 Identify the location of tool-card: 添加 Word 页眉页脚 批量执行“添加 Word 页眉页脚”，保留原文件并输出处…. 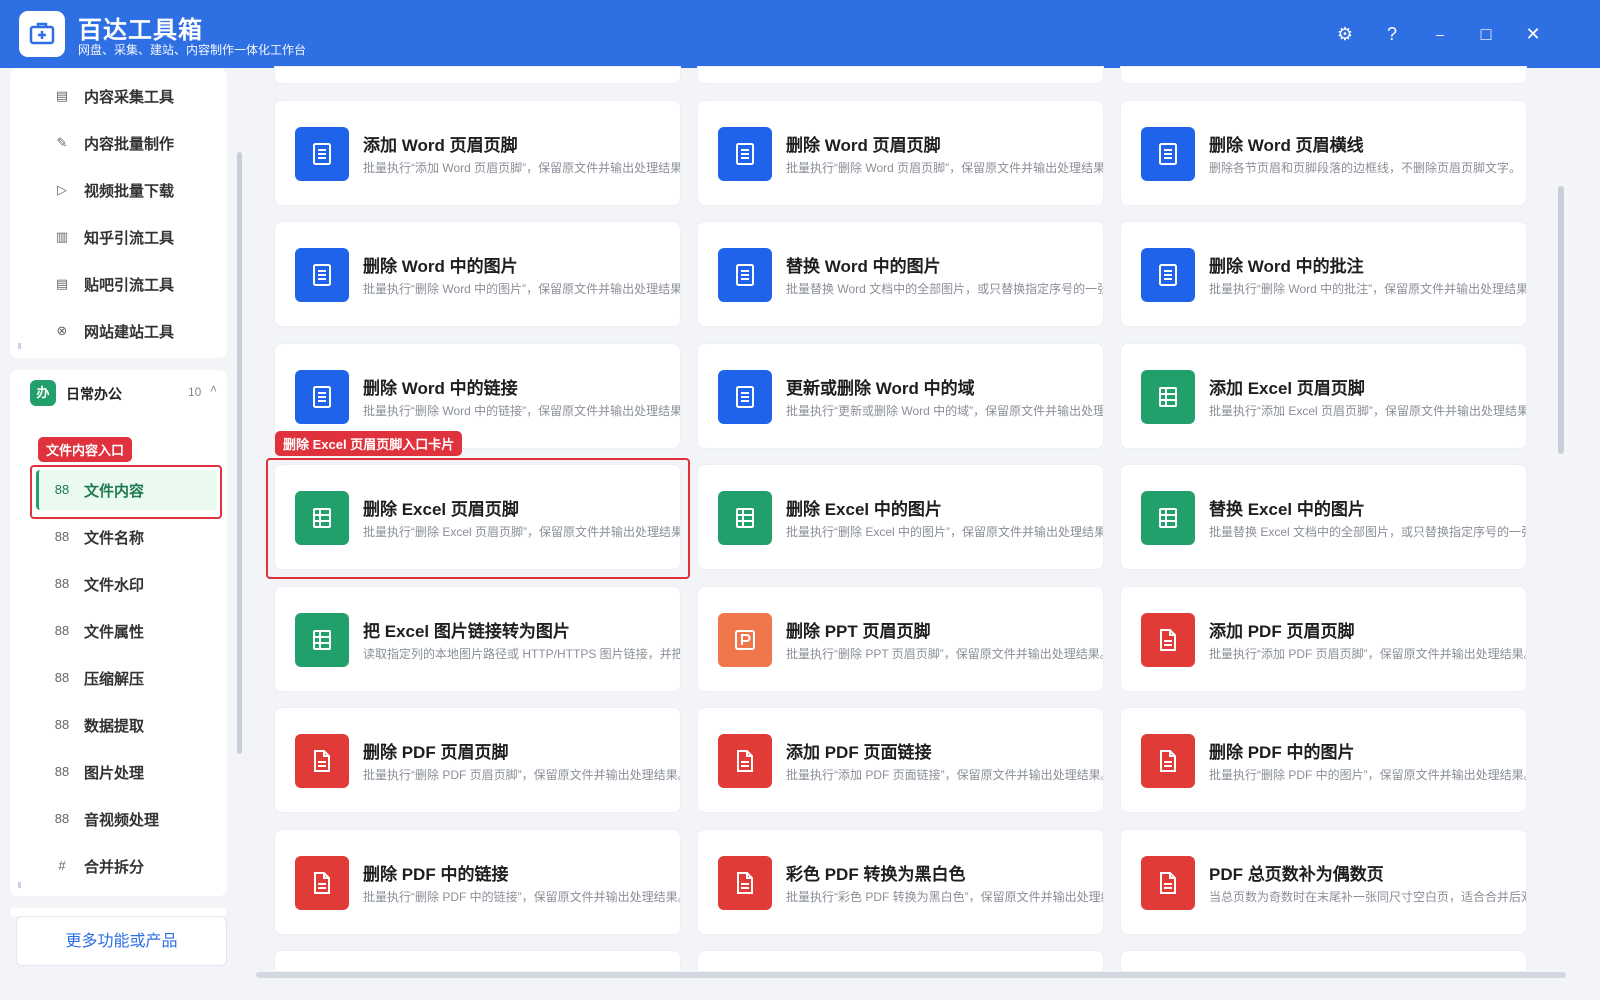
(477, 153).